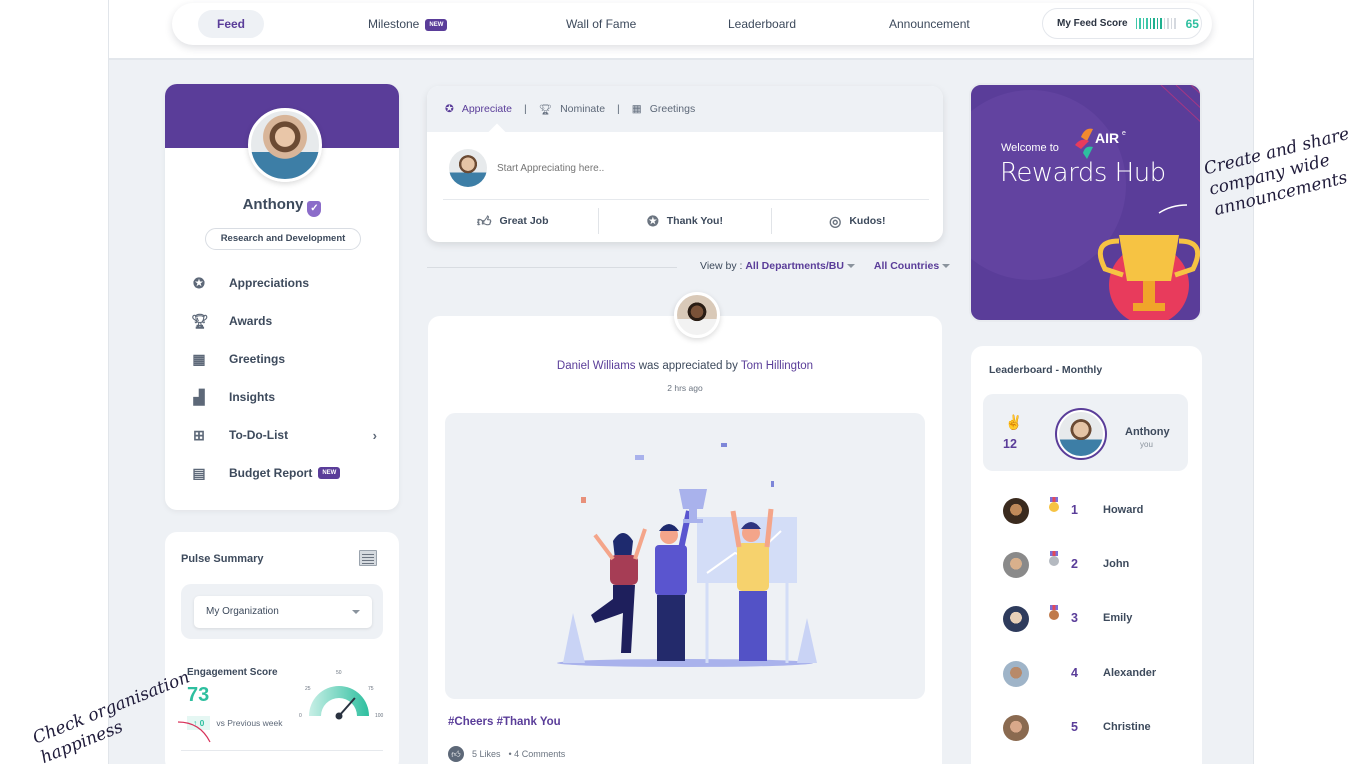 The height and width of the screenshot is (776, 1362). Describe the element at coordinates (685, 556) in the screenshot. I see `celebration-illustration` at that location.